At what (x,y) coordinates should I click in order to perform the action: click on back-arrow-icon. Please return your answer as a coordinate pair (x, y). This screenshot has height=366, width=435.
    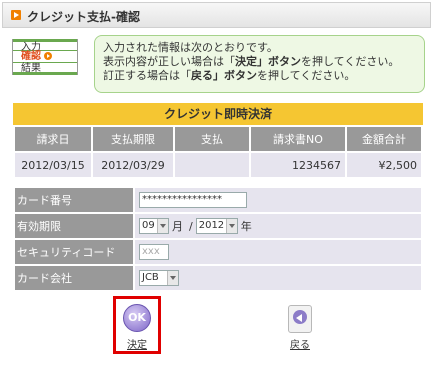
    Looking at the image, I should click on (300, 319).